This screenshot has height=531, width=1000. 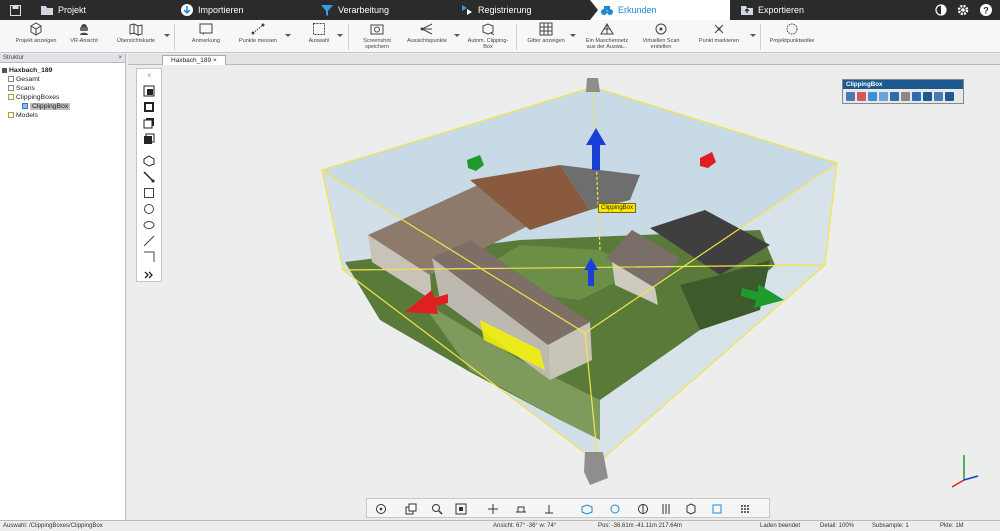 I want to click on vr-view-button: VR-Ansicht, so click(x=84, y=33).